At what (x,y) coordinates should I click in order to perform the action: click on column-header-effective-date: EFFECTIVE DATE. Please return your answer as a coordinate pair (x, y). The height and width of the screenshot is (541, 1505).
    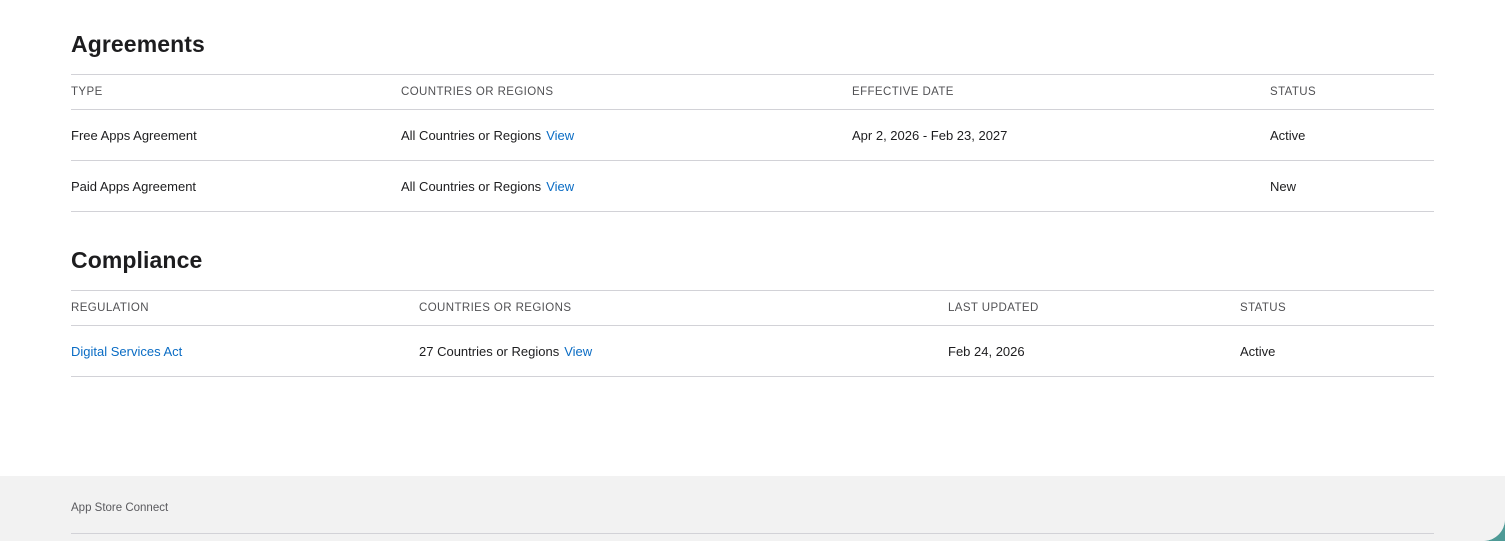
    Looking at the image, I should click on (903, 92).